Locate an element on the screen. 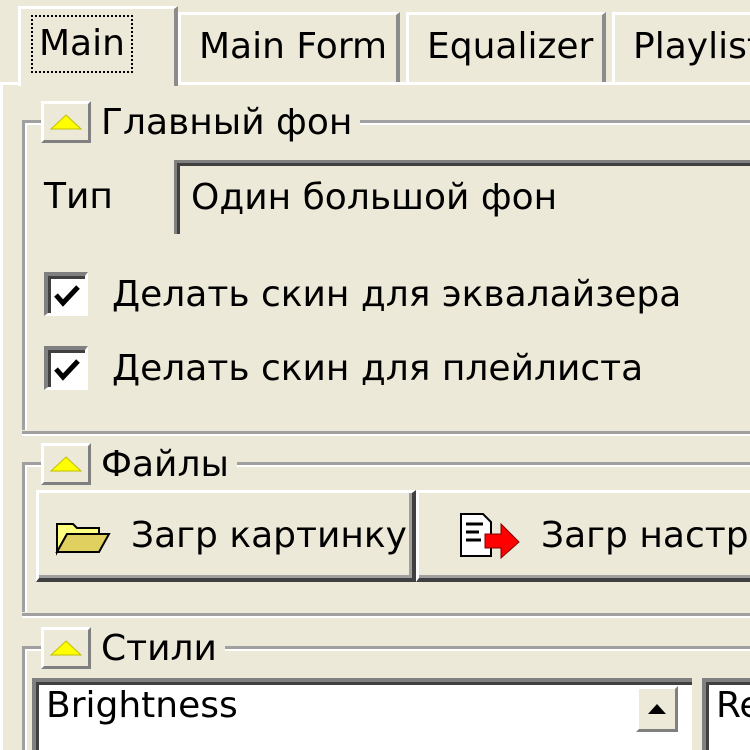 The height and width of the screenshot is (750, 750). styles-listbox: Brightness is located at coordinates (362, 714).